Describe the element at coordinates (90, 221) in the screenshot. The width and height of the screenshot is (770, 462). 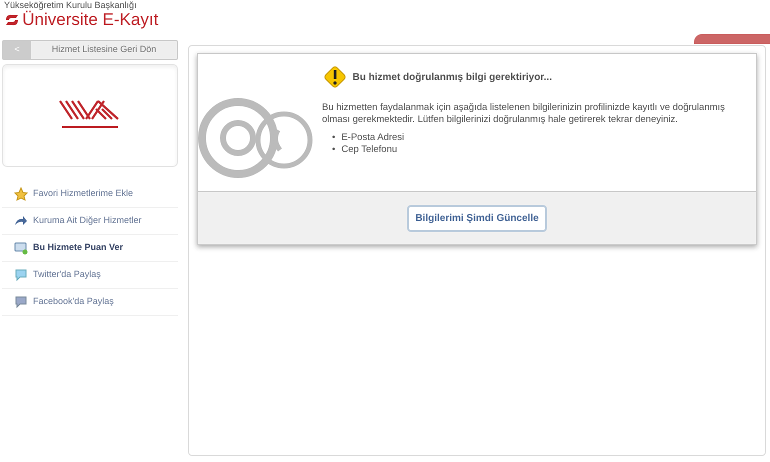
I see `sidebar-item: Kuruma Ait Diğer Hizmetler` at that location.